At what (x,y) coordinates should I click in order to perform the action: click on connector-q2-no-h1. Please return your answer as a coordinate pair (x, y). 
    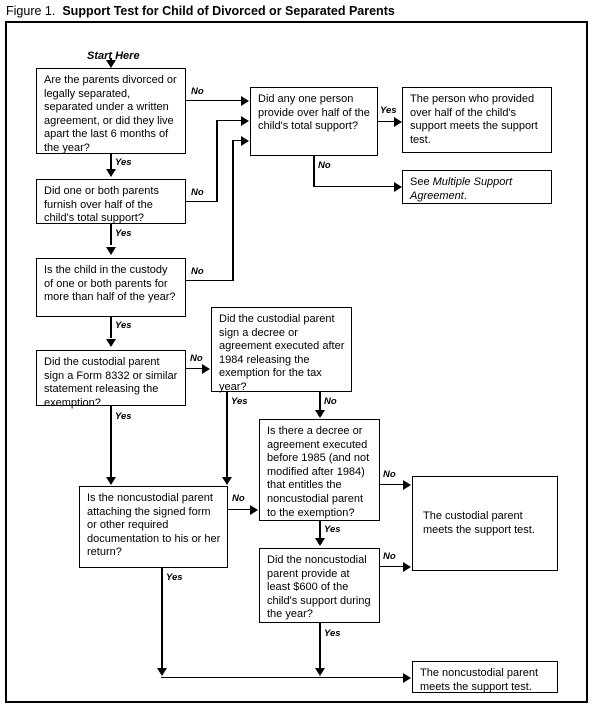
    Looking at the image, I should click on (202, 201).